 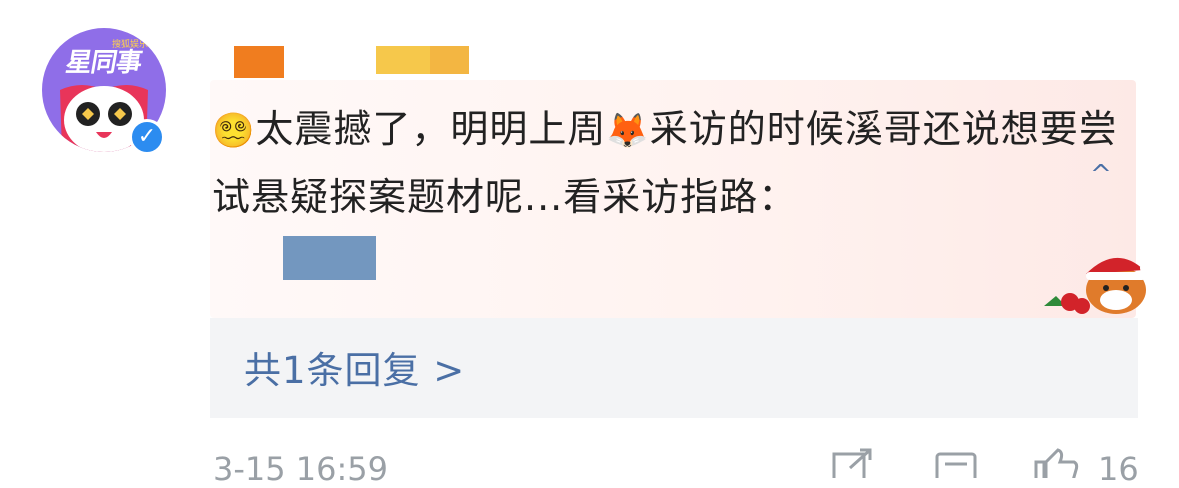 I want to click on username-redacted, so click(x=259, y=62).